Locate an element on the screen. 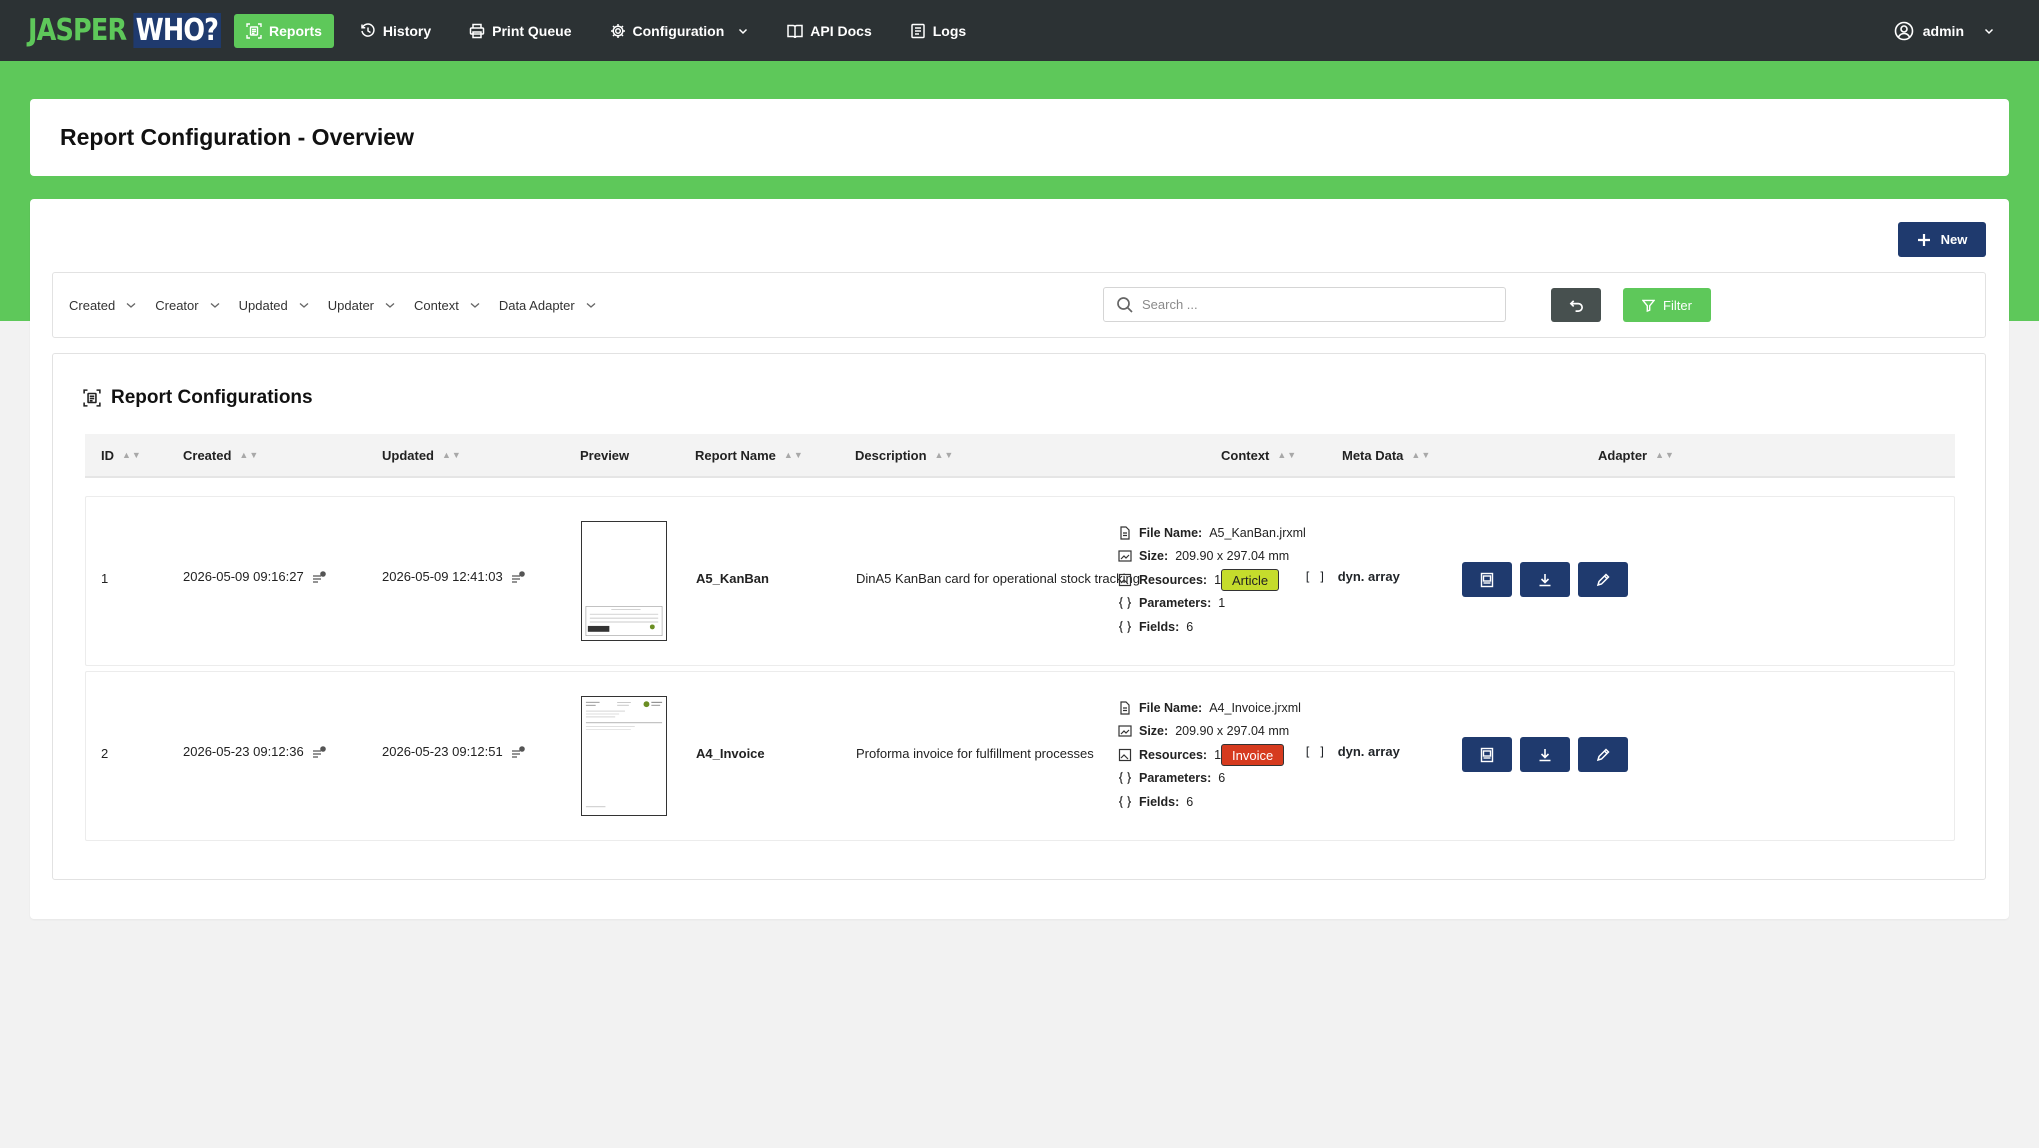 Image resolution: width=2039 pixels, height=1148 pixels. column-header-updated: Updated ▲▼ is located at coordinates (422, 455).